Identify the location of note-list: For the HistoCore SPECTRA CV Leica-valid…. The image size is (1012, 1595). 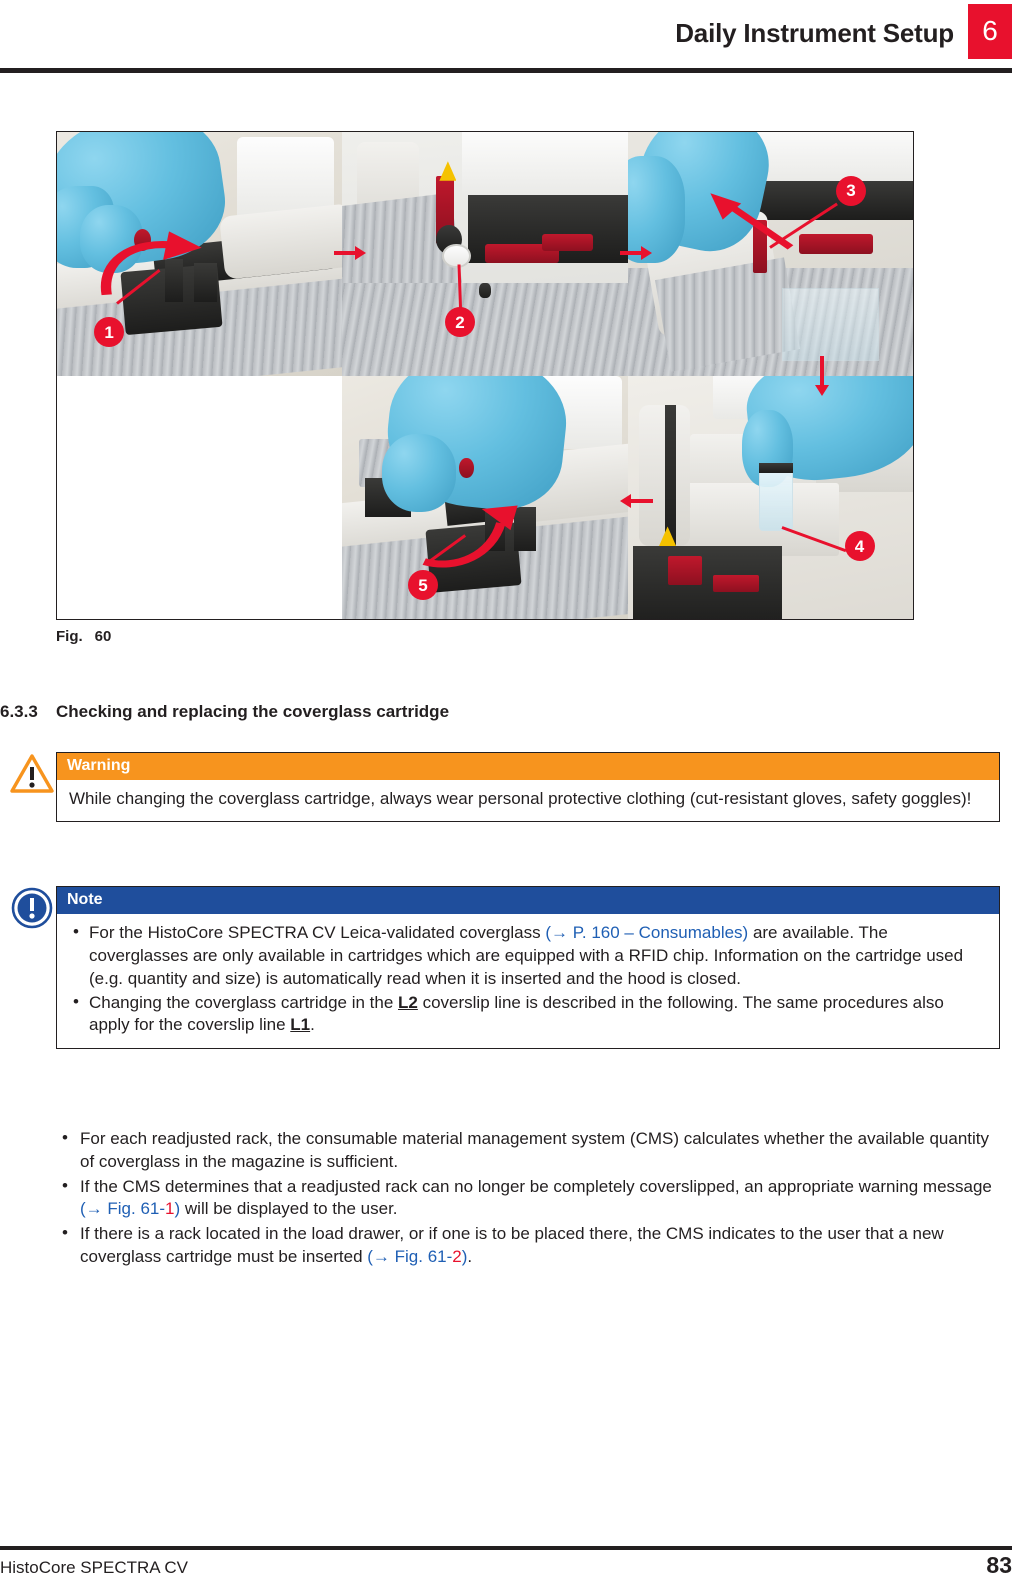
(528, 979).